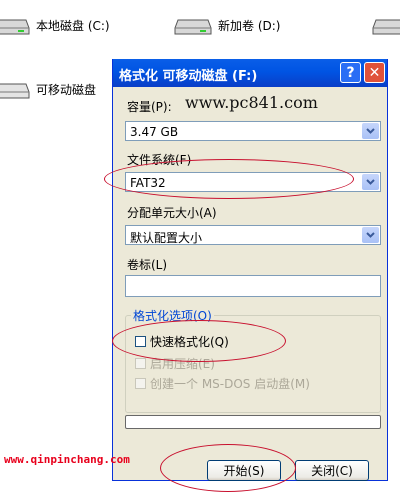  I want to click on msdos-startup-checkbox: 创建一个 MS-DOS 启动盘(M), so click(222, 383).